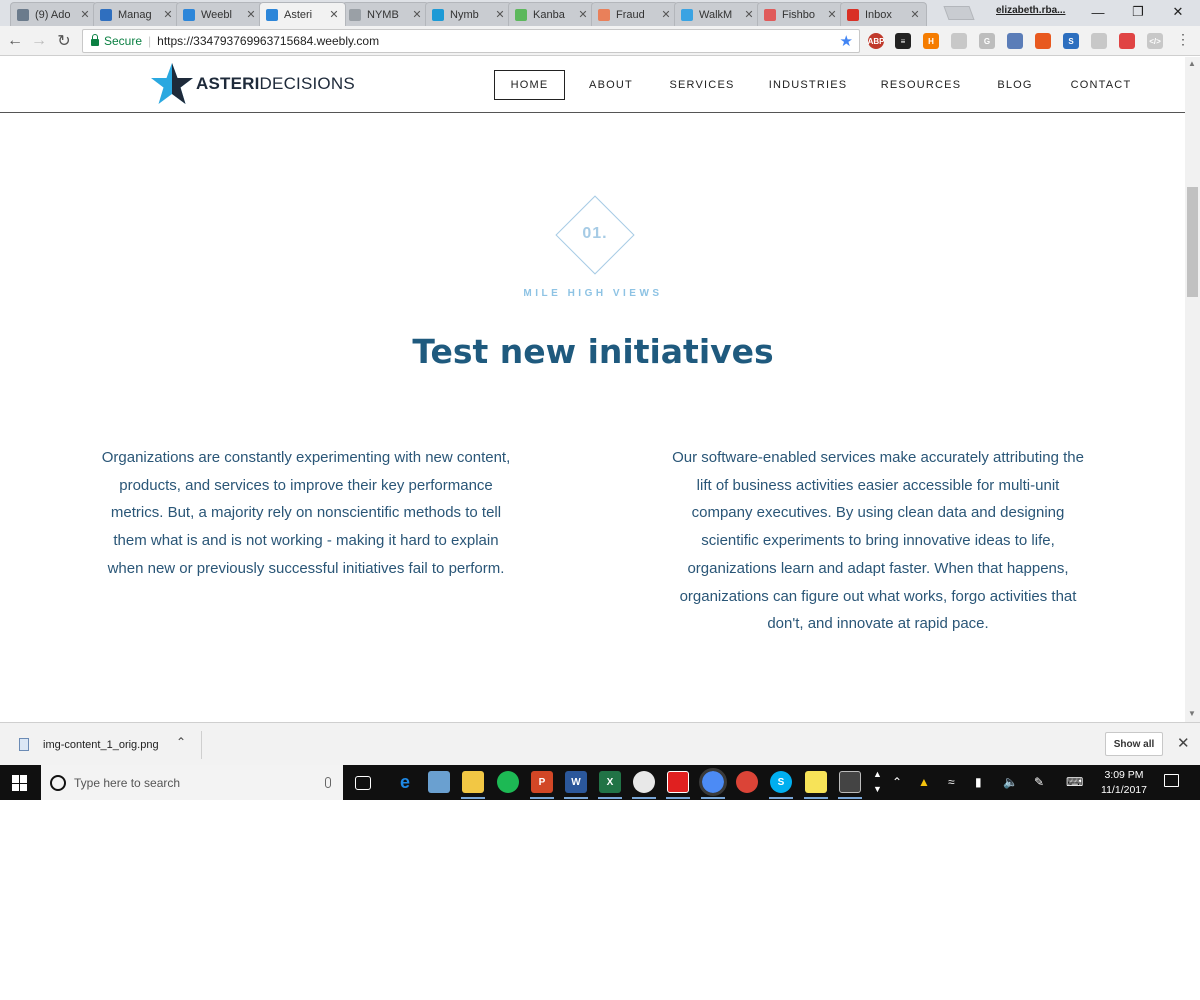 The height and width of the screenshot is (1000, 1200). What do you see at coordinates (1183, 39) in the screenshot?
I see `chrome-menu-icon: ⋮` at bounding box center [1183, 39].